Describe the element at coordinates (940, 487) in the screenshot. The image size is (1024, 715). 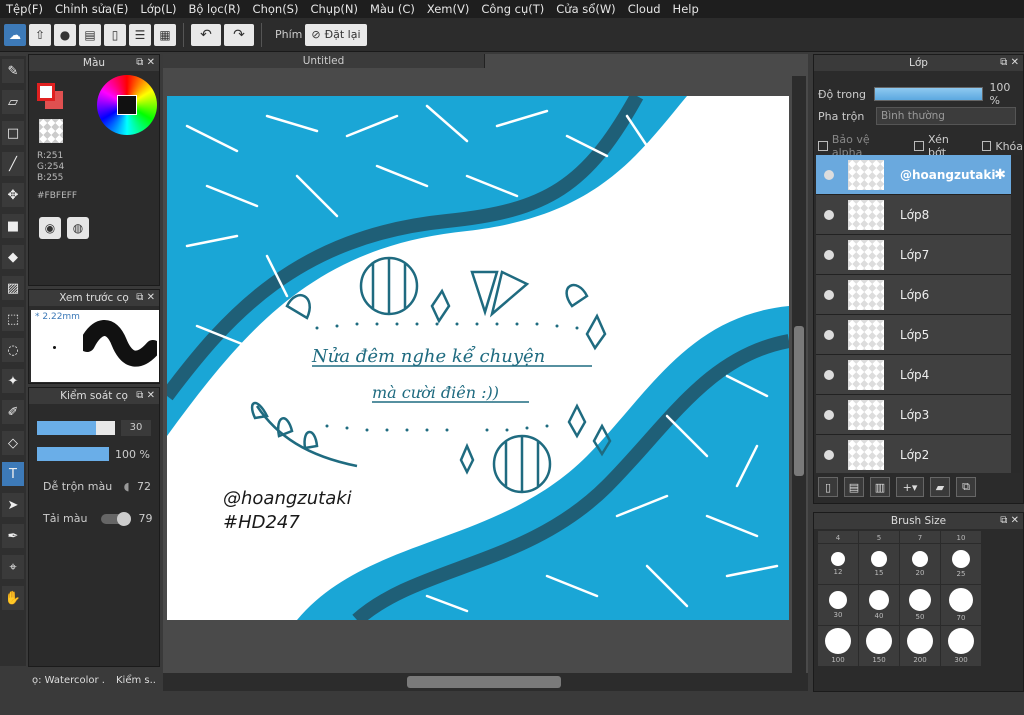
I see `folder-icon: ▰` at that location.